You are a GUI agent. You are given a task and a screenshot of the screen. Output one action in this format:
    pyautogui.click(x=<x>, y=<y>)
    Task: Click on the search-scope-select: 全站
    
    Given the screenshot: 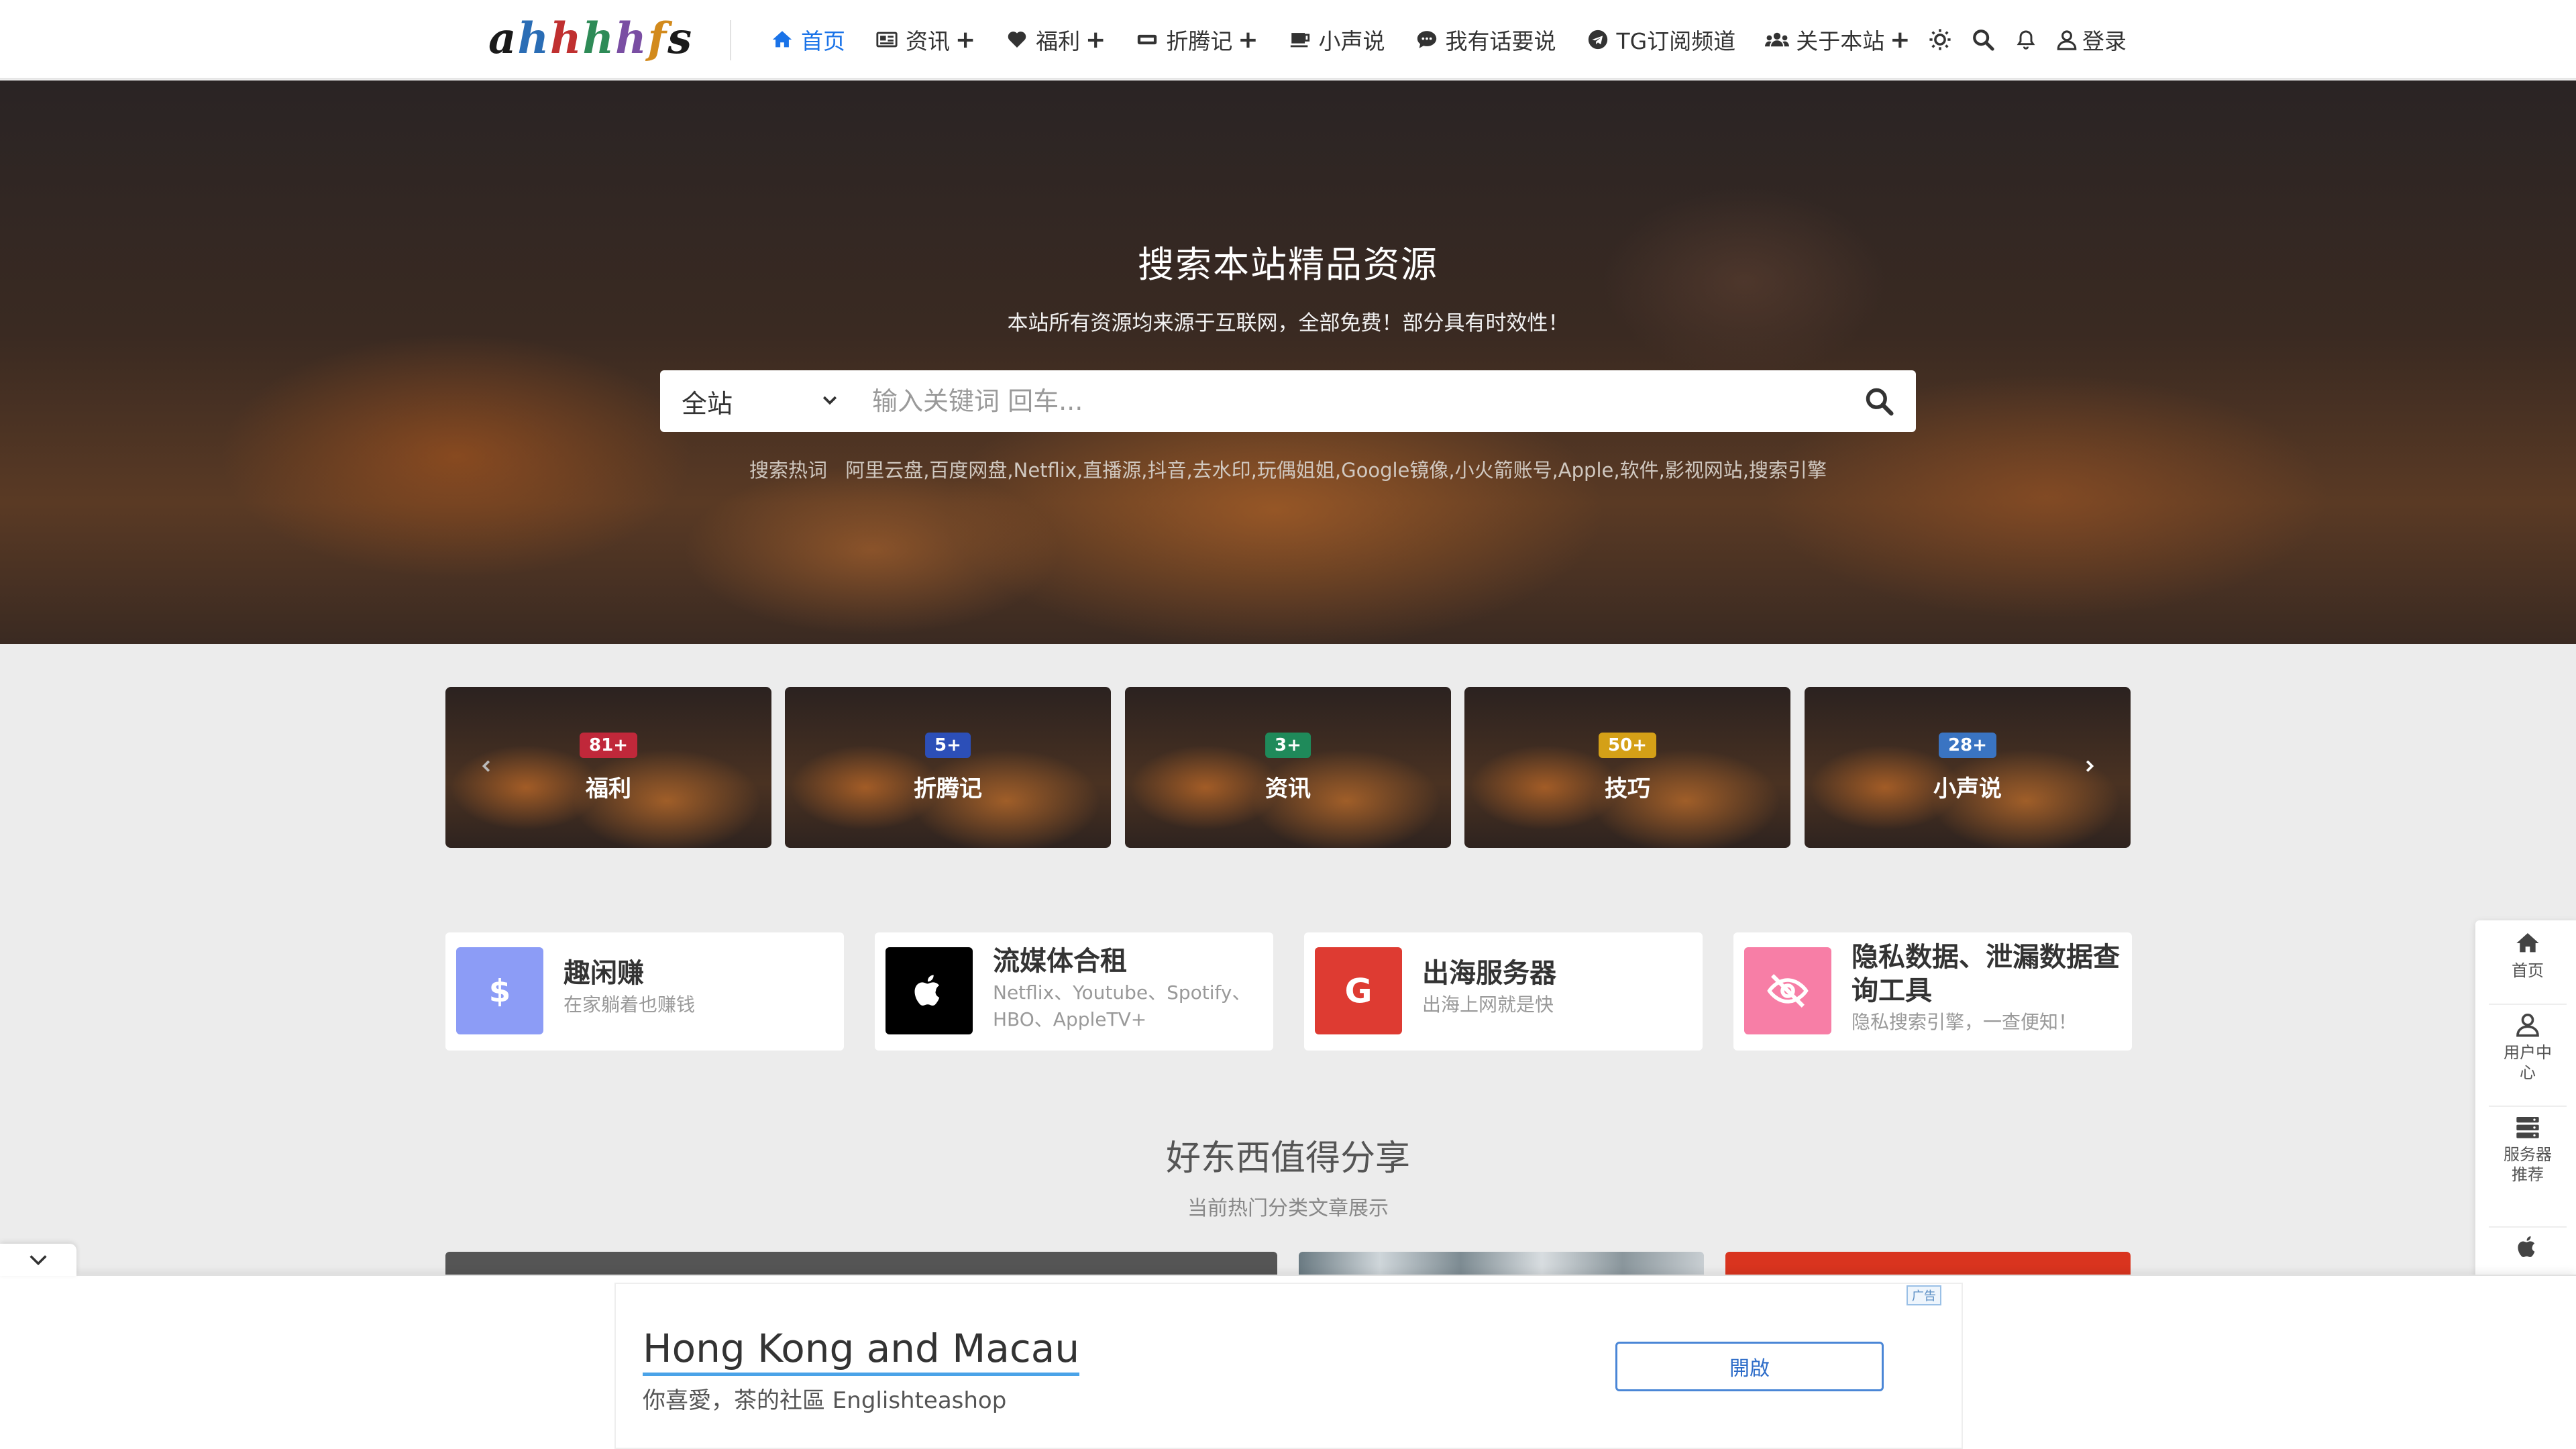 What is the action you would take?
    pyautogui.click(x=760, y=401)
    